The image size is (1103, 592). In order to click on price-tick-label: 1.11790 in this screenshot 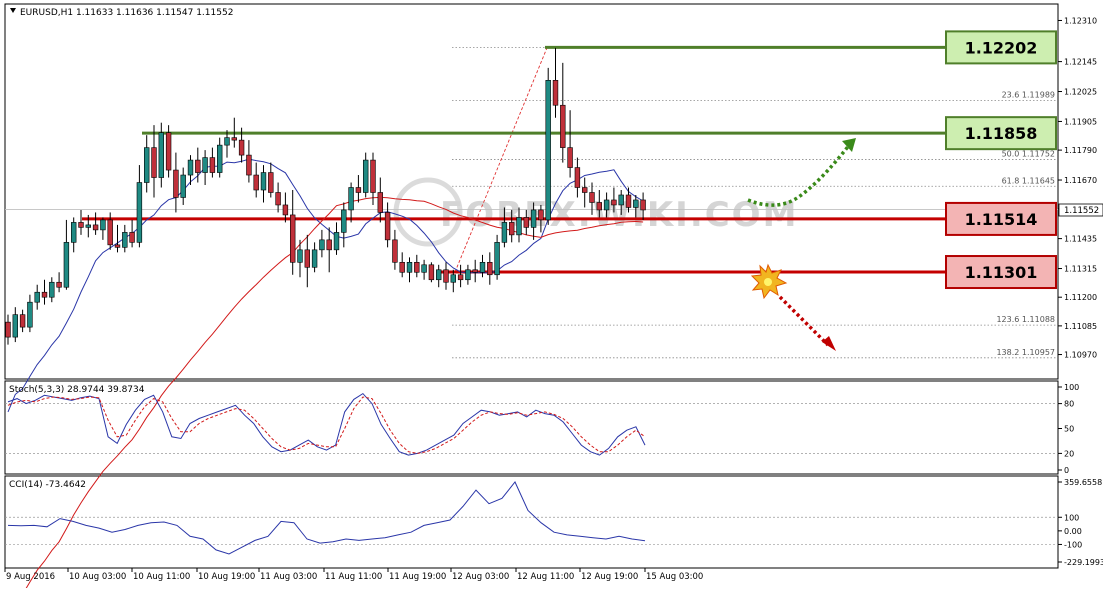, I will do `click(1080, 150)`.